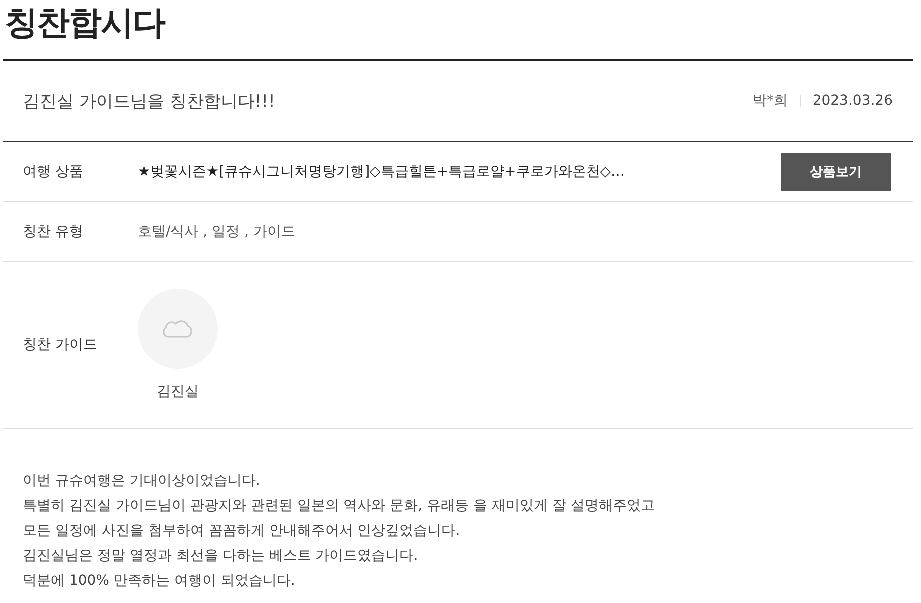 This screenshot has width=921, height=603. Describe the element at coordinates (60, 345) in the screenshot. I see `row-label: 칭찬 가이드` at that location.